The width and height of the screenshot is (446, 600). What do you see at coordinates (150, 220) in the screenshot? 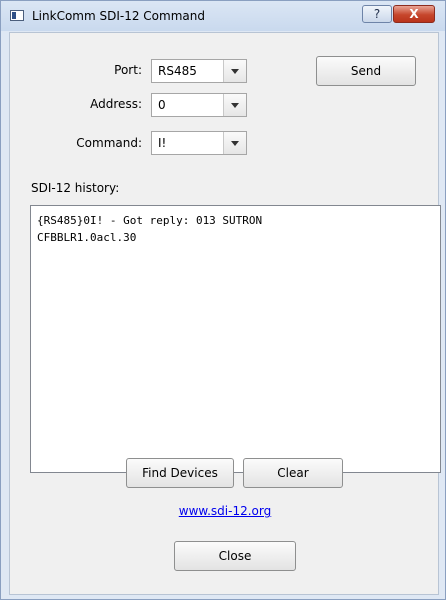
I see `history-line: {RS485}0I! - Got reply: 013 SUTRON` at bounding box center [150, 220].